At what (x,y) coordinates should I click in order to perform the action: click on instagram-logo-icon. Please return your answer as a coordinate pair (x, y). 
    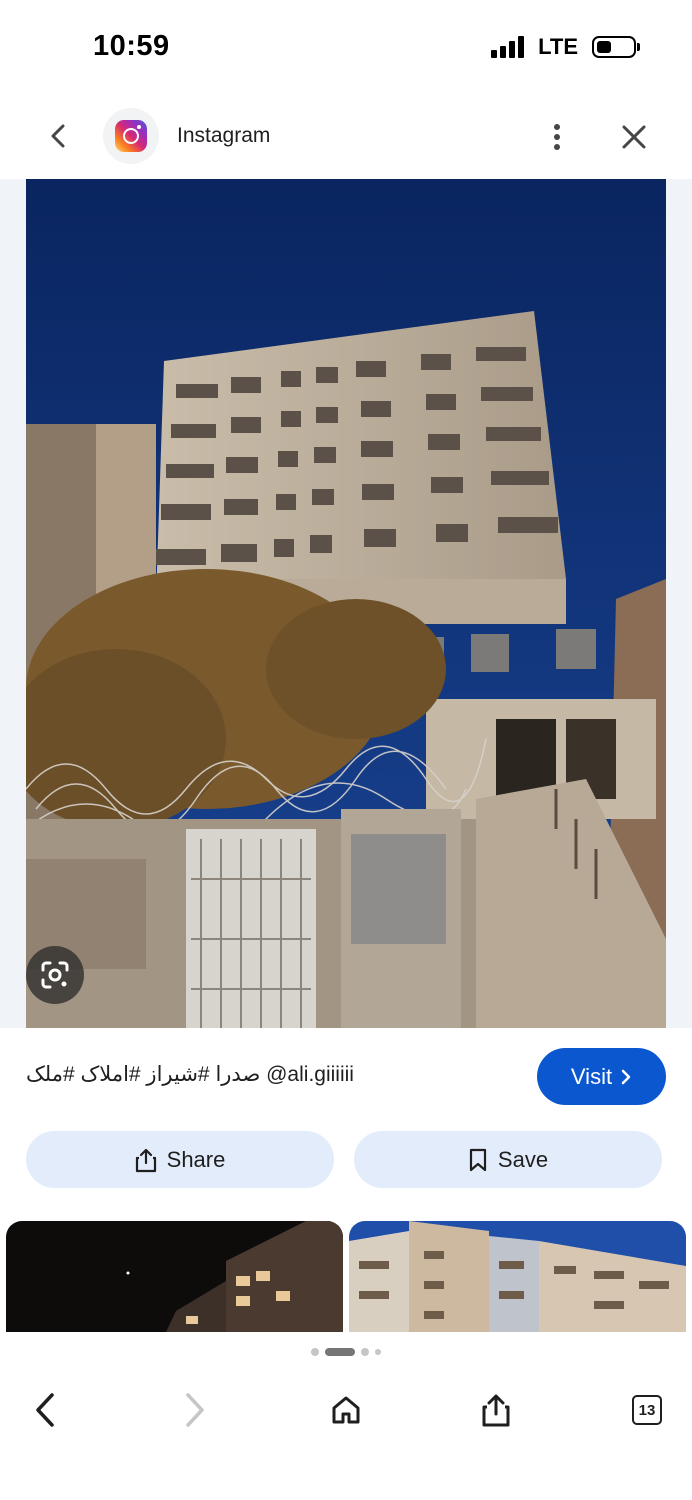
    Looking at the image, I should click on (131, 136).